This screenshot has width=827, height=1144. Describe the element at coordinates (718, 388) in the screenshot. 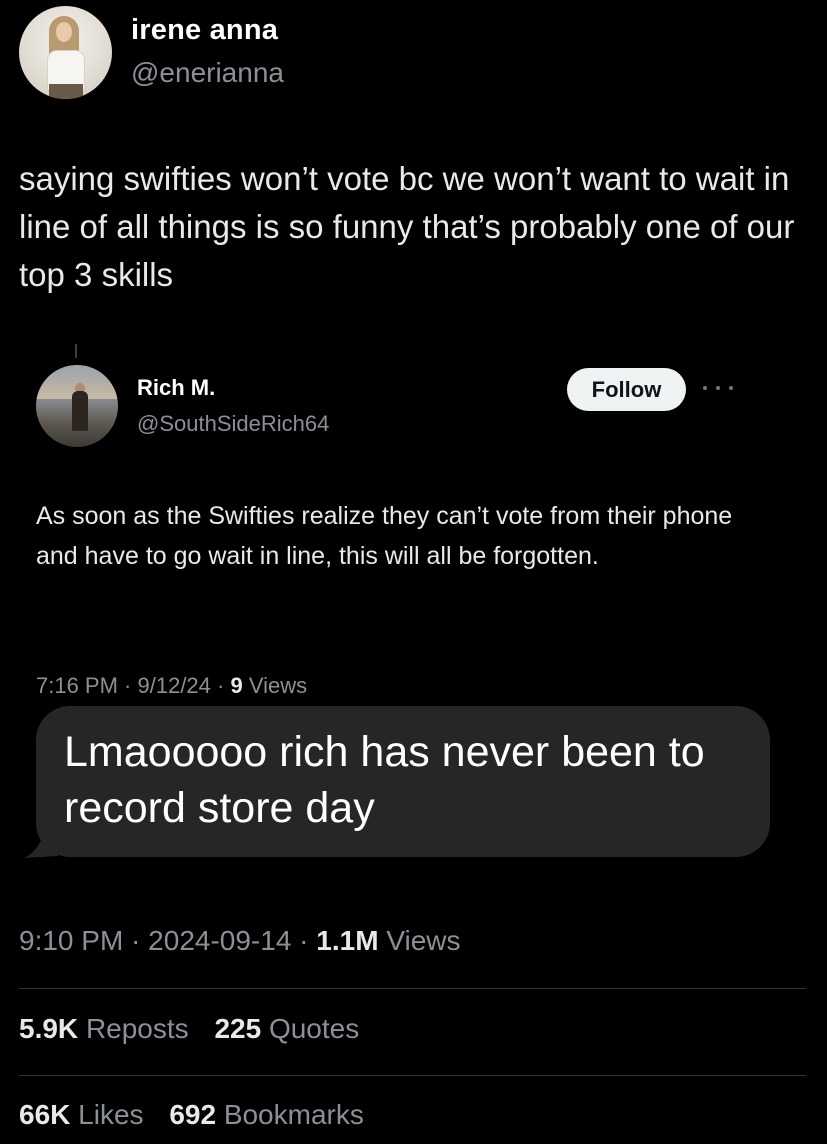

I see `more-horizontal-icon` at that location.